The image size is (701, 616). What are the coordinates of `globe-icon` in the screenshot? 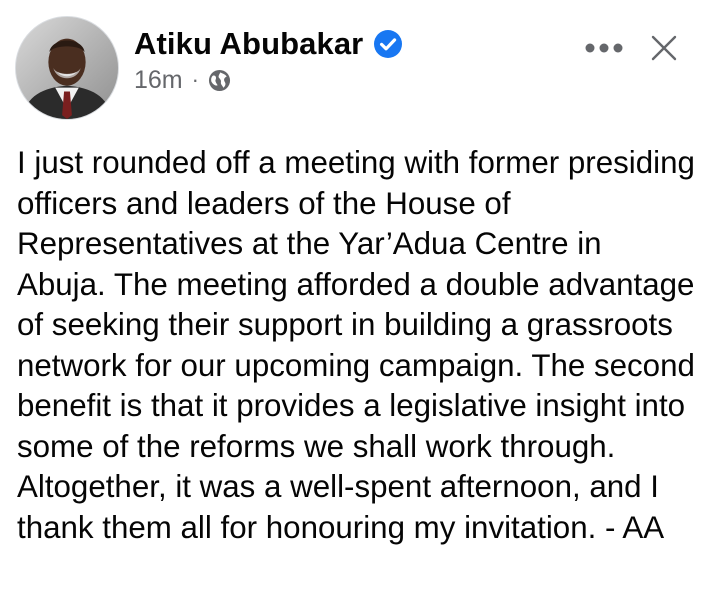 It's located at (219, 80).